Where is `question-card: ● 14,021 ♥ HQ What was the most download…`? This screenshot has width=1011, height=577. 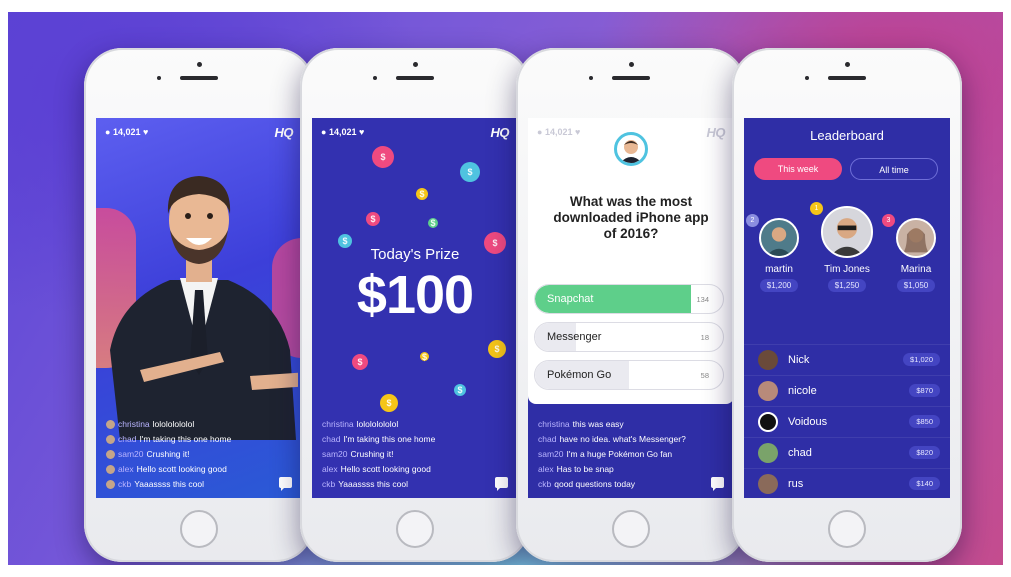
question-card: ● 14,021 ♥ HQ What was the most download… is located at coordinates (631, 261).